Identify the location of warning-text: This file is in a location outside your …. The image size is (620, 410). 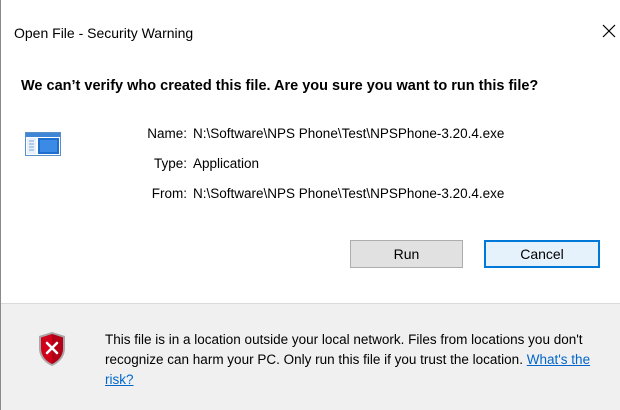
(344, 349).